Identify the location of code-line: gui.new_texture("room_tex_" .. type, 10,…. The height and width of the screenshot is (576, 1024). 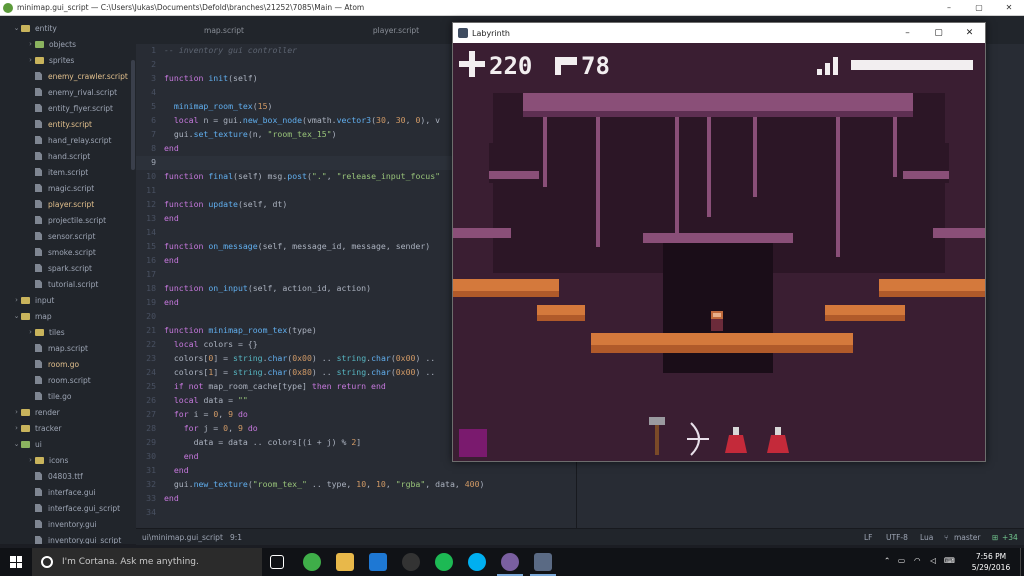
(324, 484).